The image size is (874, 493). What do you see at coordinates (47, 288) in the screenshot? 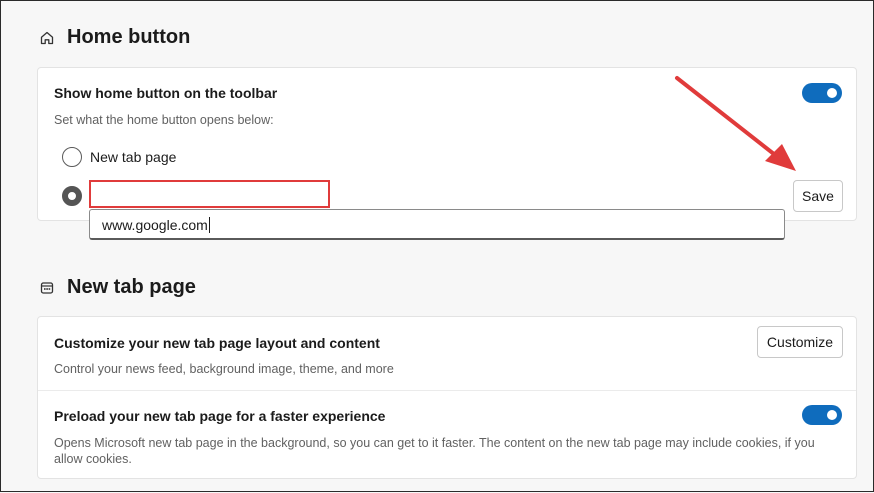
I see `new-tab-page-icon` at bounding box center [47, 288].